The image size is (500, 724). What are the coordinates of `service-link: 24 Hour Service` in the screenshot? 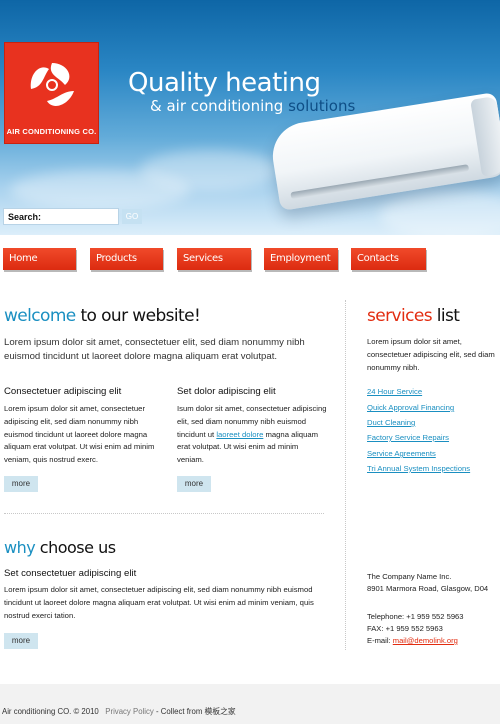 It's located at (394, 391).